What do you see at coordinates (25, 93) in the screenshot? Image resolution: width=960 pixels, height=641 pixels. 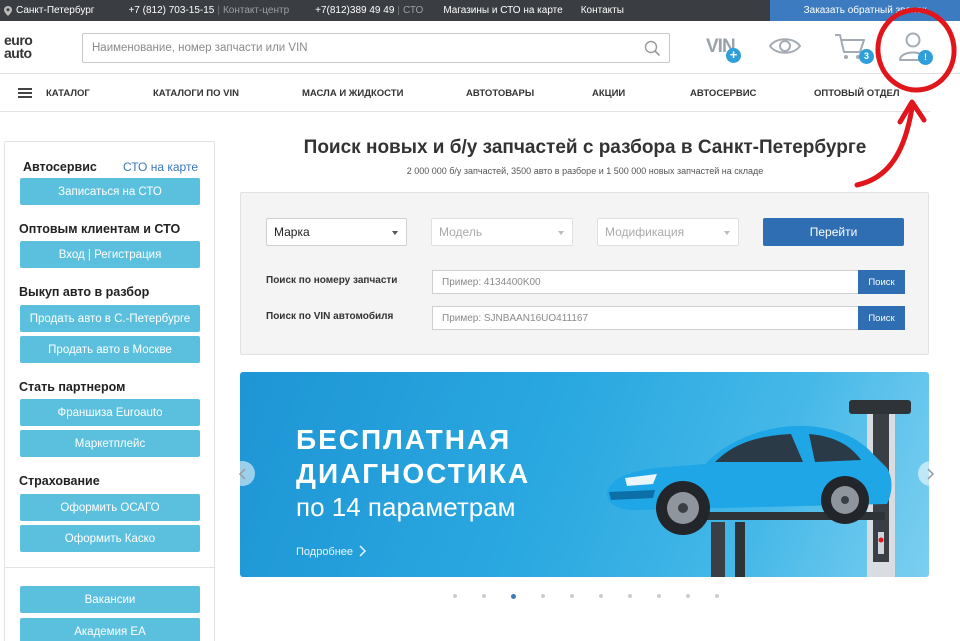 I see `menu-icon` at bounding box center [25, 93].